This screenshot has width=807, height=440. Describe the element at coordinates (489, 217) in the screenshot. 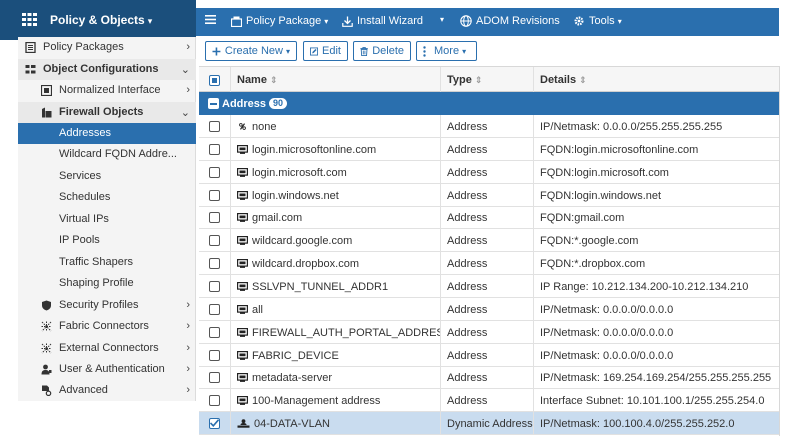

I see `table-row: gmail.com Address FQDN:gmail.com` at that location.